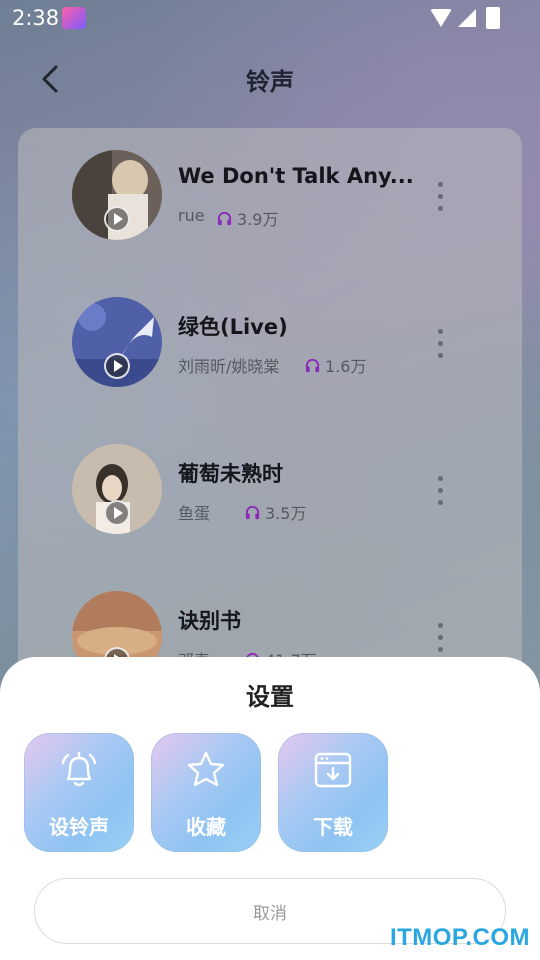 This screenshot has height=960, width=540. What do you see at coordinates (209, 621) in the screenshot?
I see `song-title: 诀别书` at bounding box center [209, 621].